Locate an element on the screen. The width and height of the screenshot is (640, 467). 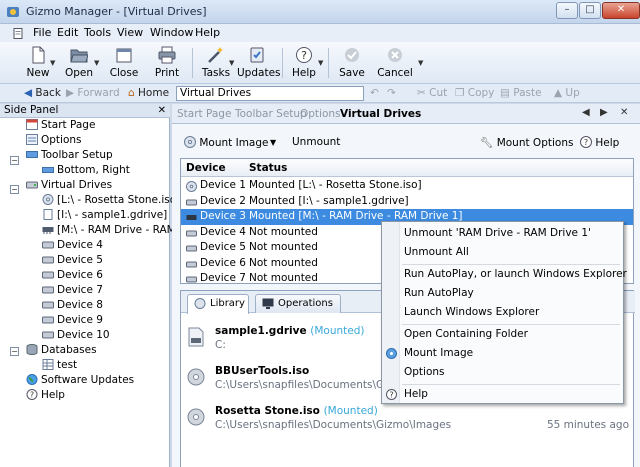
tab-toolbar-setup: Toolbar Setup is located at coordinates (271, 114).